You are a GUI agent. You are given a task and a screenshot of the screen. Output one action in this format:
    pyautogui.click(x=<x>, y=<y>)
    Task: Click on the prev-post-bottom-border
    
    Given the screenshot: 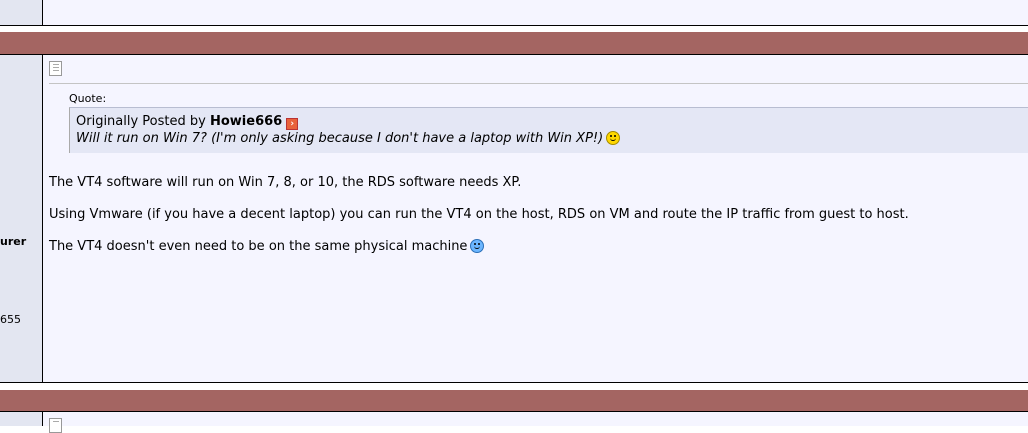 What is the action you would take?
    pyautogui.click(x=514, y=25)
    